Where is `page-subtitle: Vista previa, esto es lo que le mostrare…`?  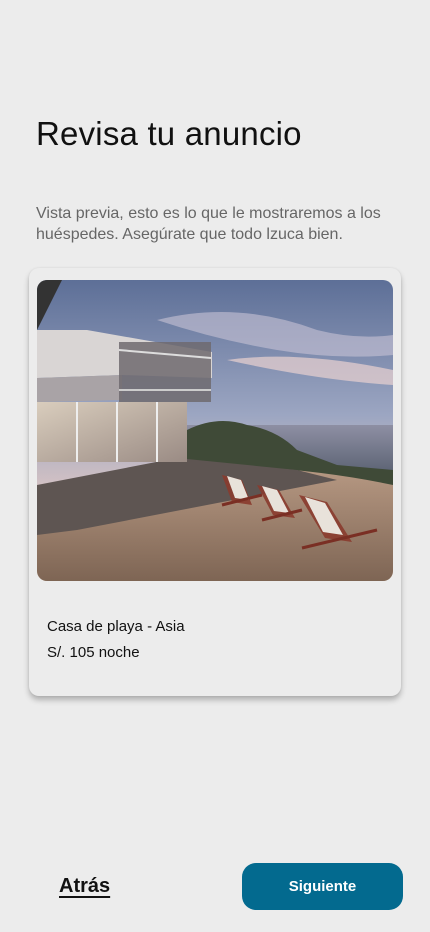
page-subtitle: Vista previa, esto es lo que le mostrare… is located at coordinates (208, 224).